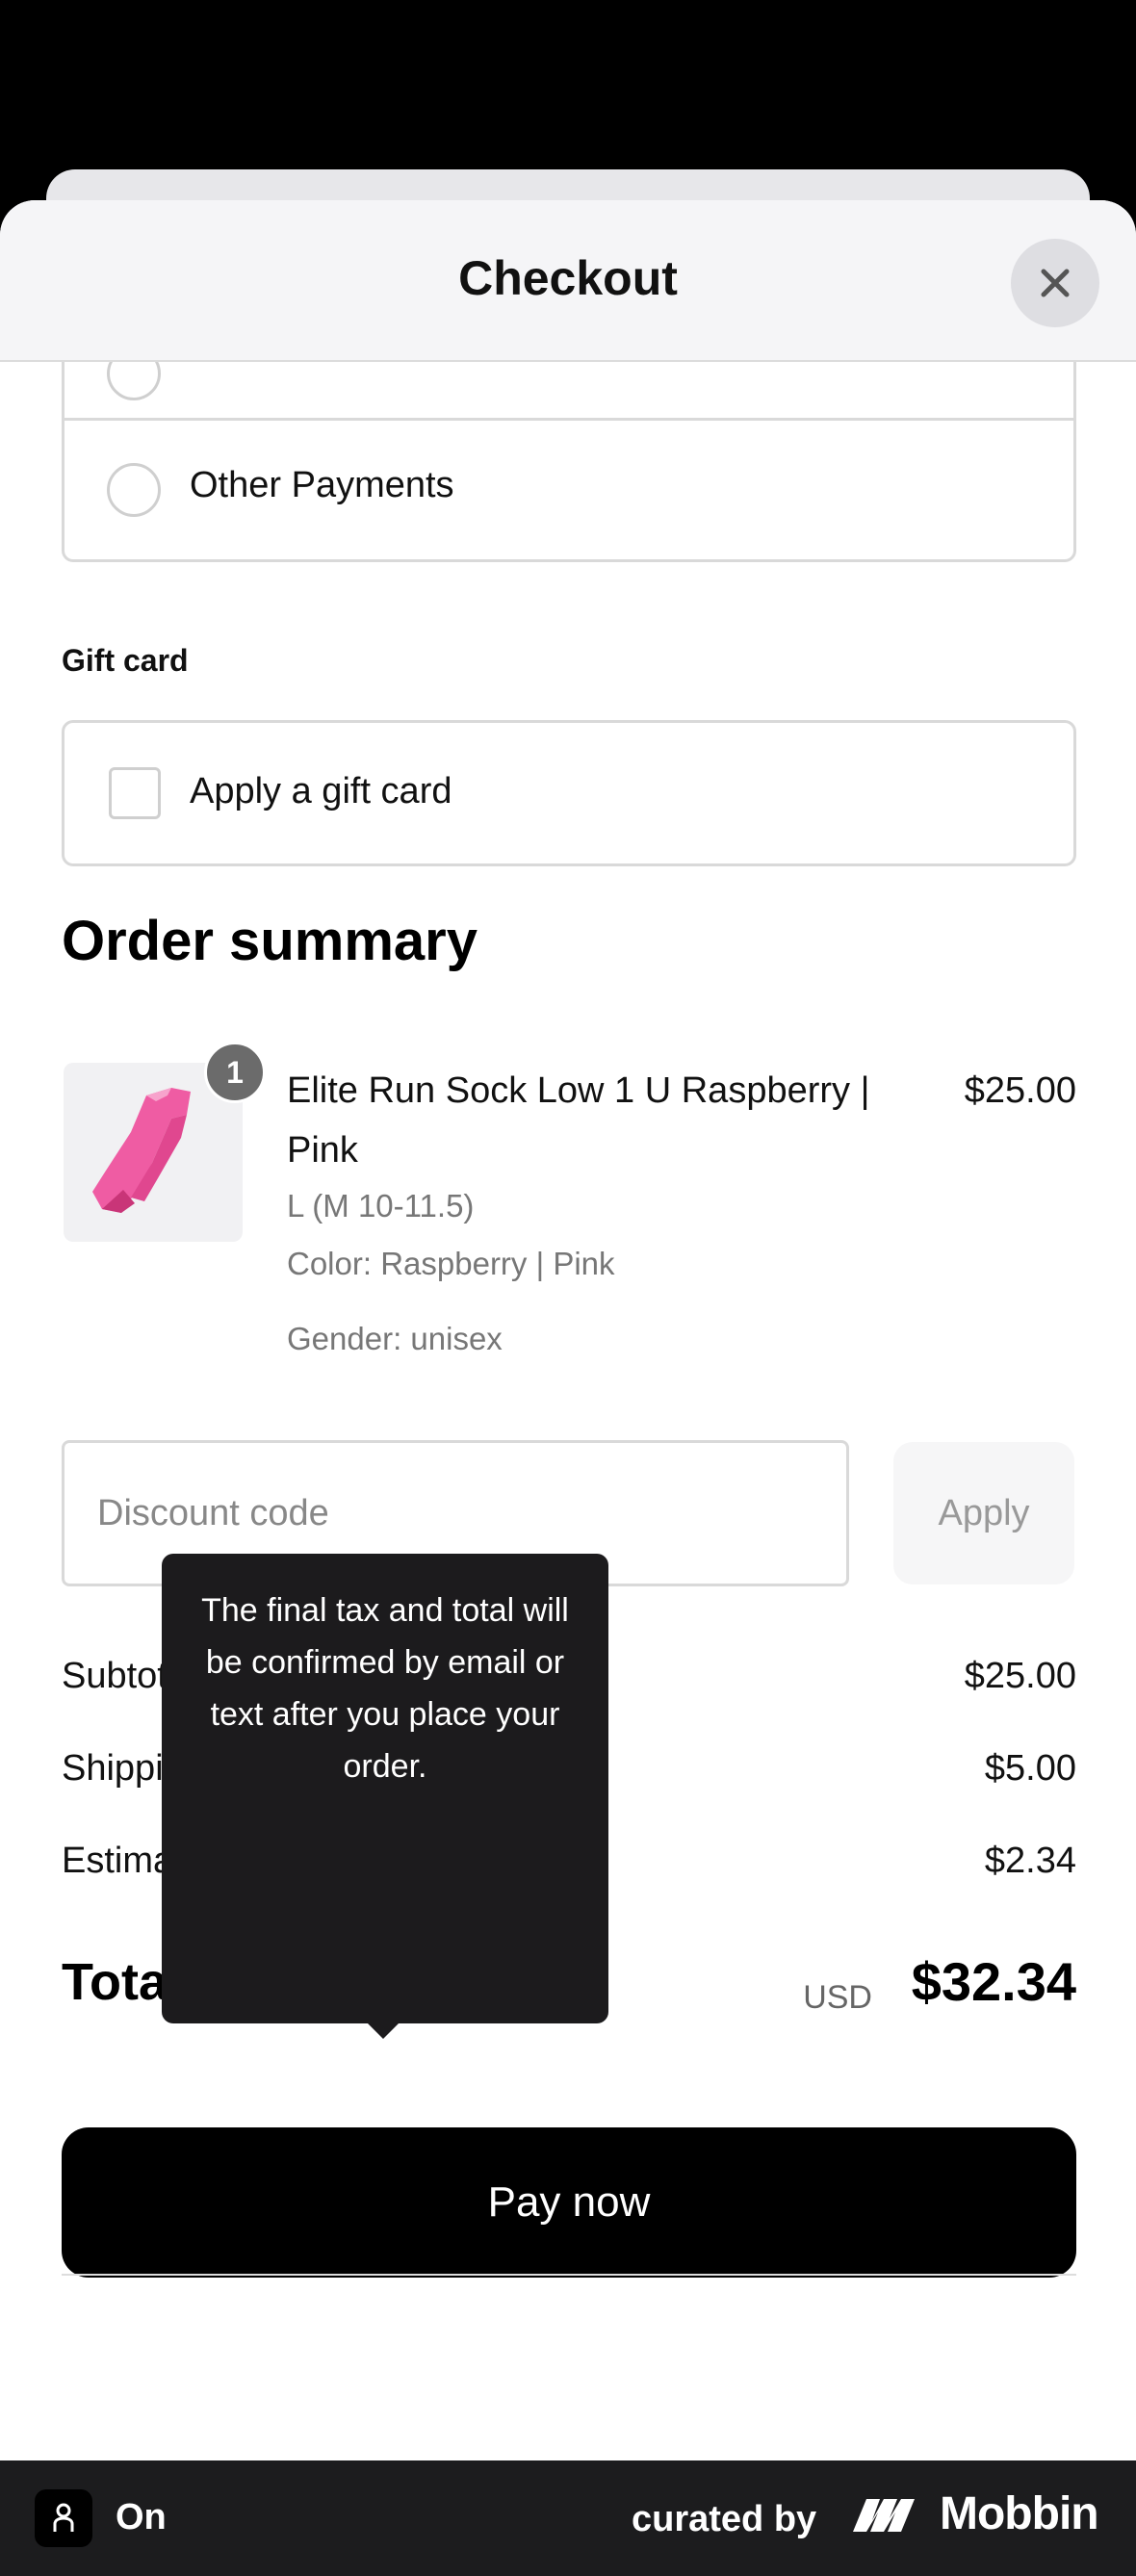 Image resolution: width=1136 pixels, height=2576 pixels. I want to click on apply-discount-button: Apply, so click(983, 1513).